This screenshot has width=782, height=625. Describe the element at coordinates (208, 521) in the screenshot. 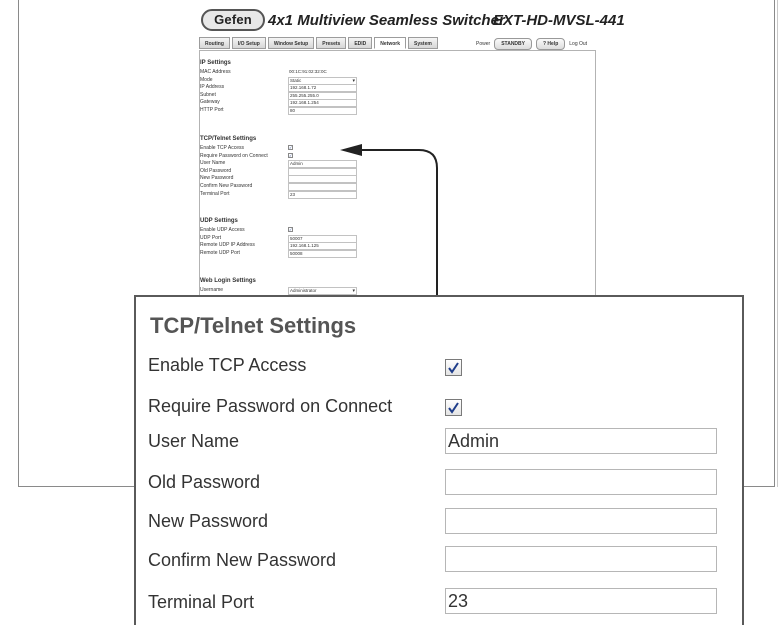

I see `new-password-label: New Password` at that location.